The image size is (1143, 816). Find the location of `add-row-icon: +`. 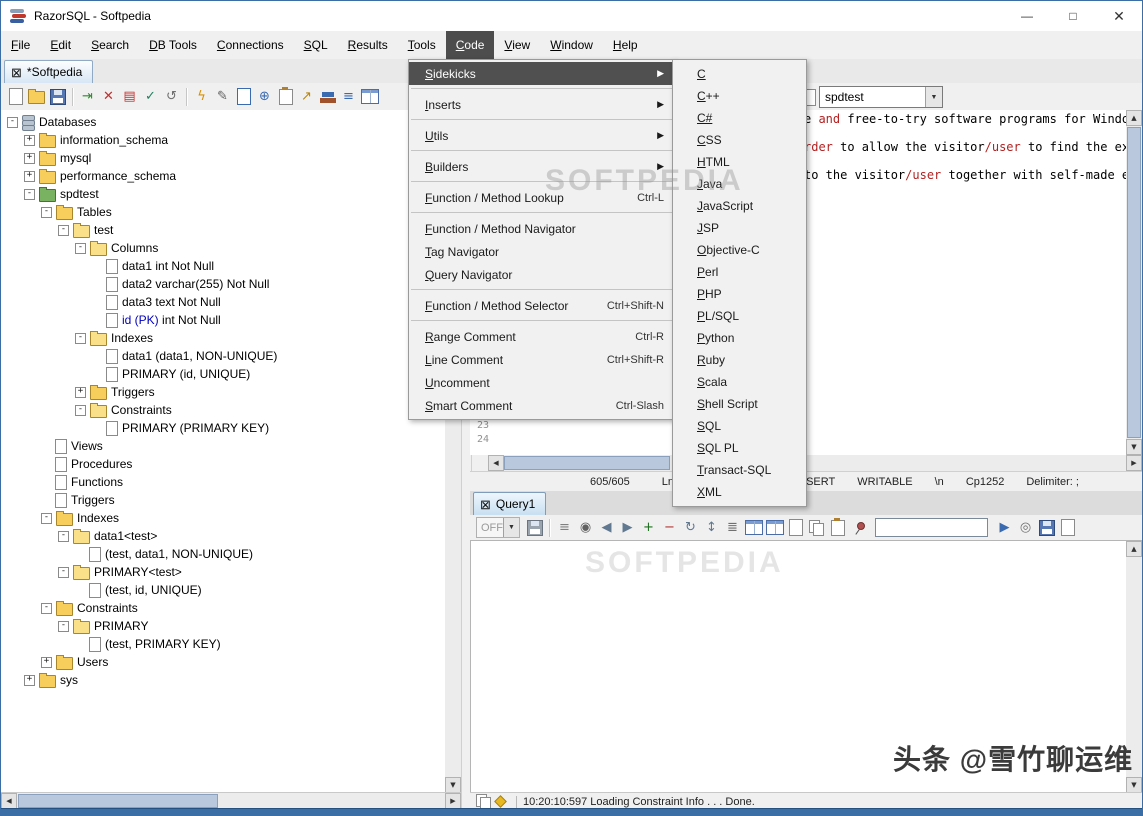

add-row-icon: + is located at coordinates (648, 528).